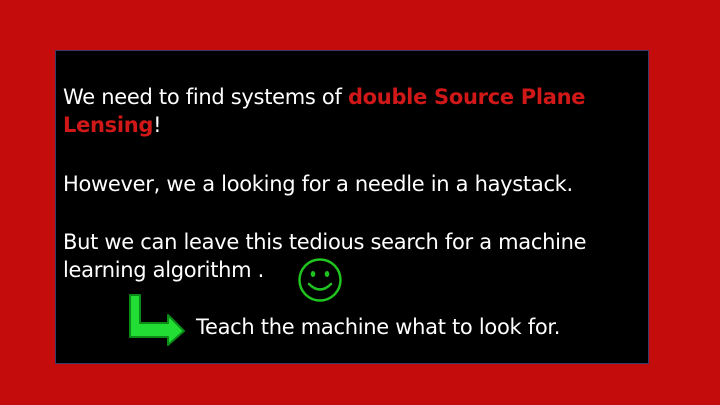  What do you see at coordinates (108, 125) in the screenshot?
I see `p1-highlight-line2: Lensing` at bounding box center [108, 125].